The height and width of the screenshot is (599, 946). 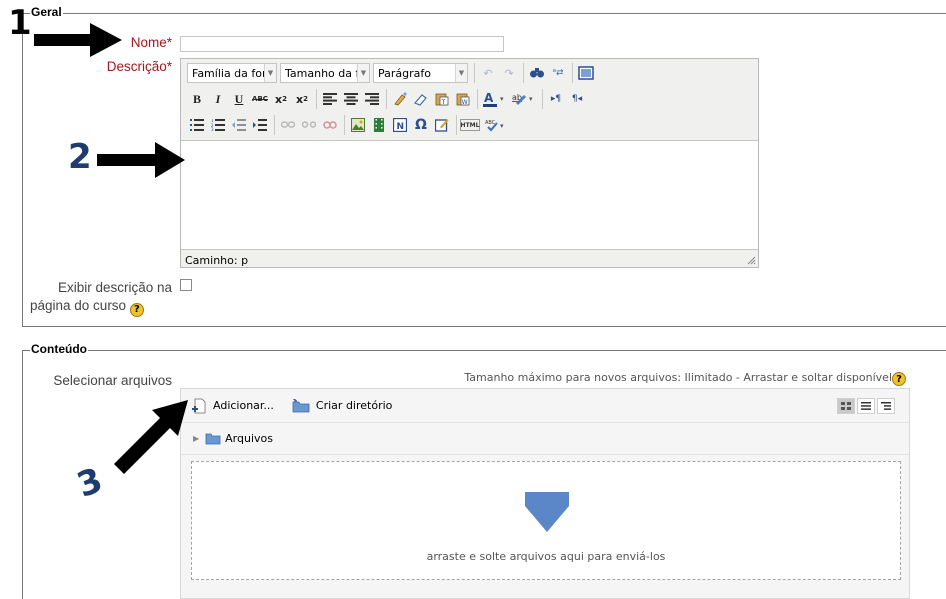 What do you see at coordinates (442, 99) in the screenshot?
I see `paste-text-icon: T` at bounding box center [442, 99].